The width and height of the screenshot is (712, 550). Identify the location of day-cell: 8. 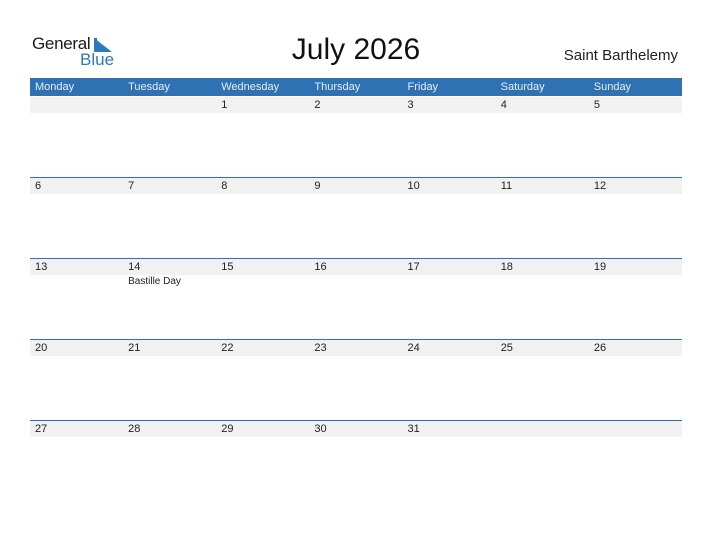
(262, 218).